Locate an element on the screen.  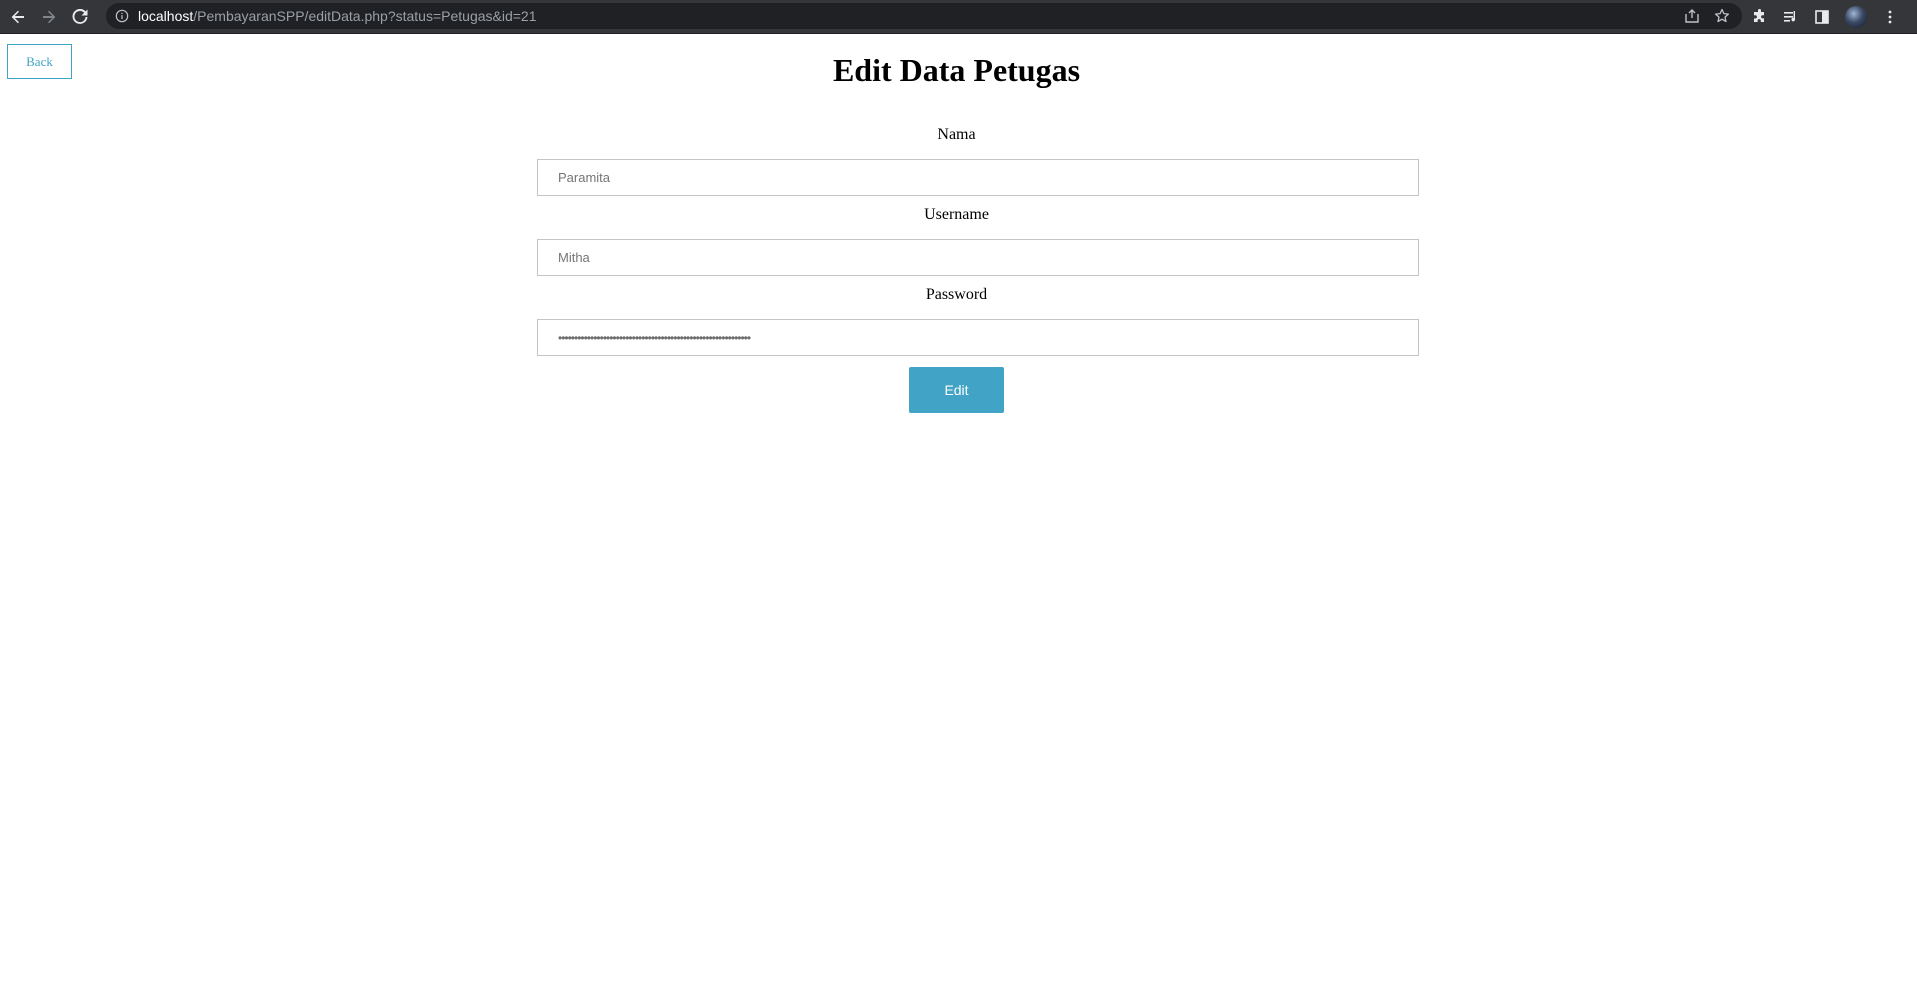
edit-button: Edit is located at coordinates (956, 390).